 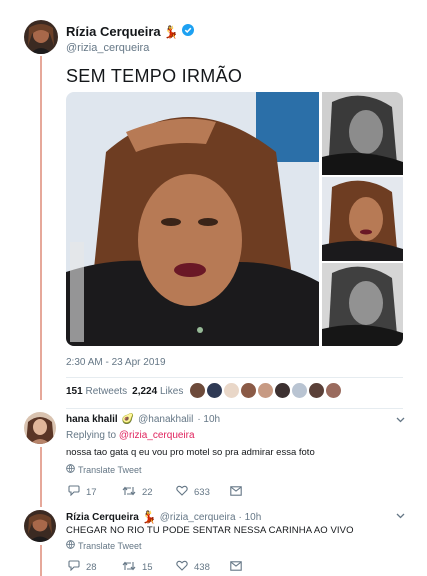 I want to click on reply-actions: 28 15 438, so click(x=176, y=567).